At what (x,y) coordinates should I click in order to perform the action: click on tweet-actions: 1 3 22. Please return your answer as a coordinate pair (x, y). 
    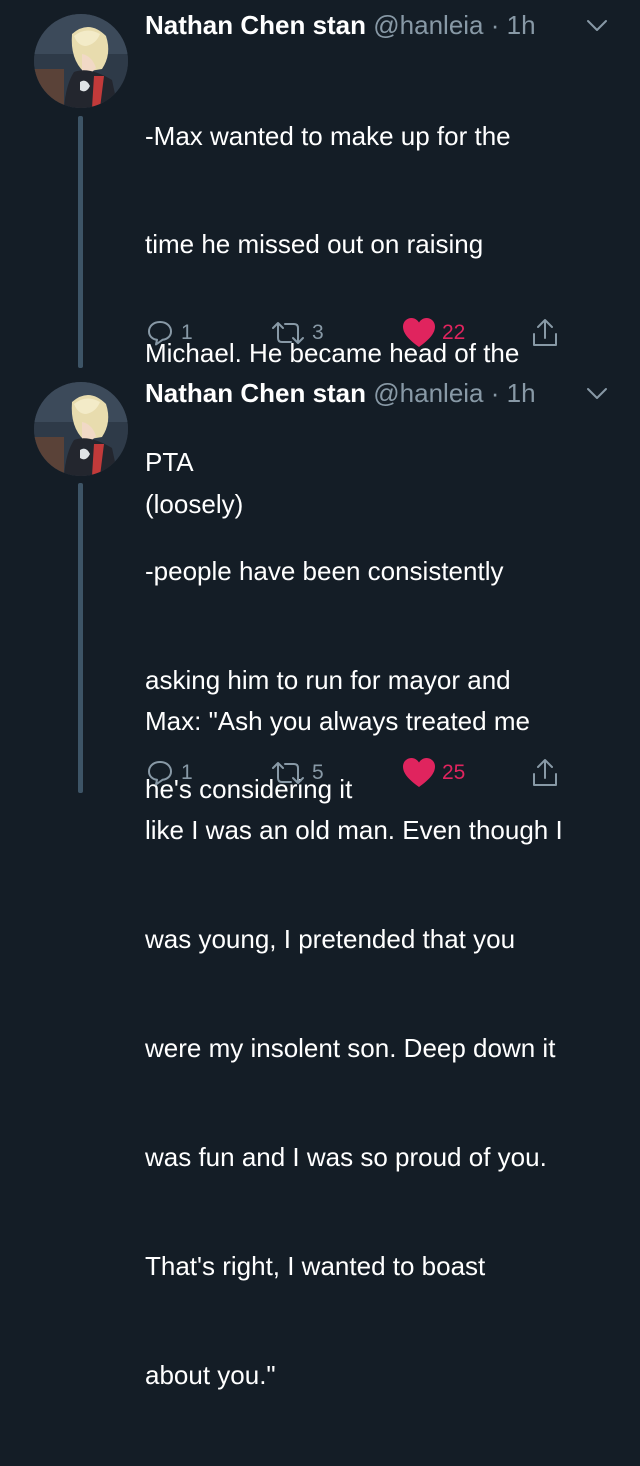
    Looking at the image, I should click on (365, 333).